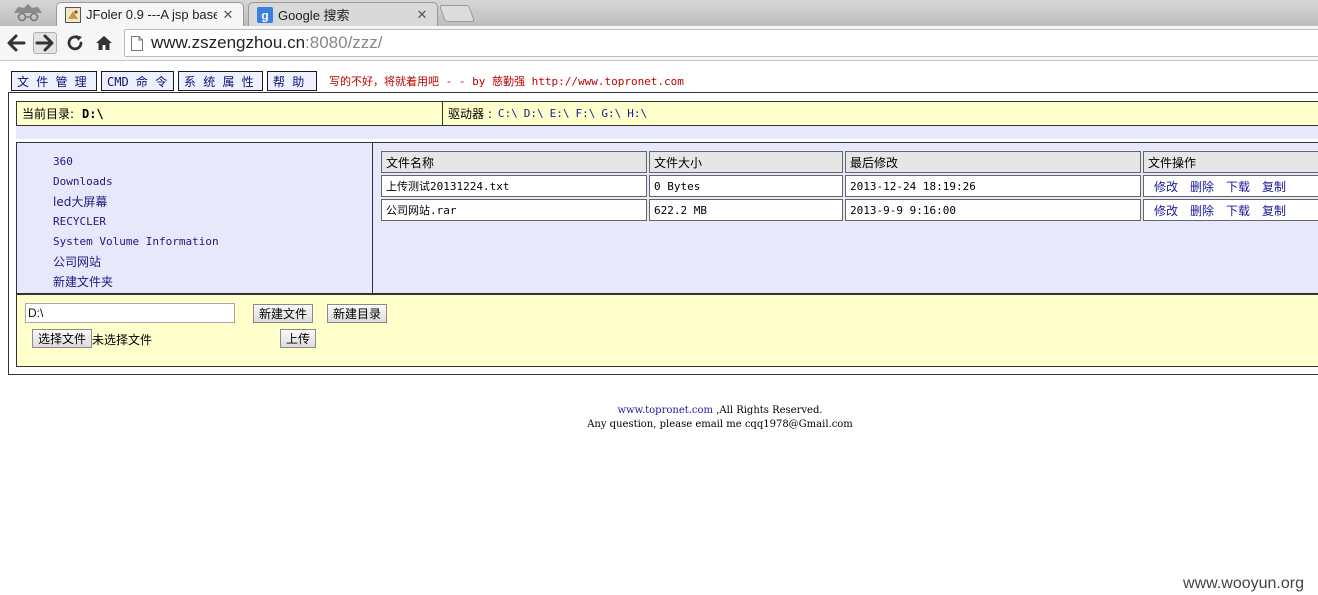 The height and width of the screenshot is (595, 1318). I want to click on drive-link-f: F:\, so click(585, 113).